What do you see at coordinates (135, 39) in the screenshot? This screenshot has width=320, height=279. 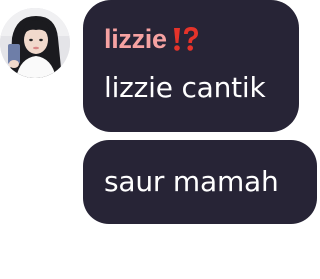 I see `sender-name: lizzie` at bounding box center [135, 39].